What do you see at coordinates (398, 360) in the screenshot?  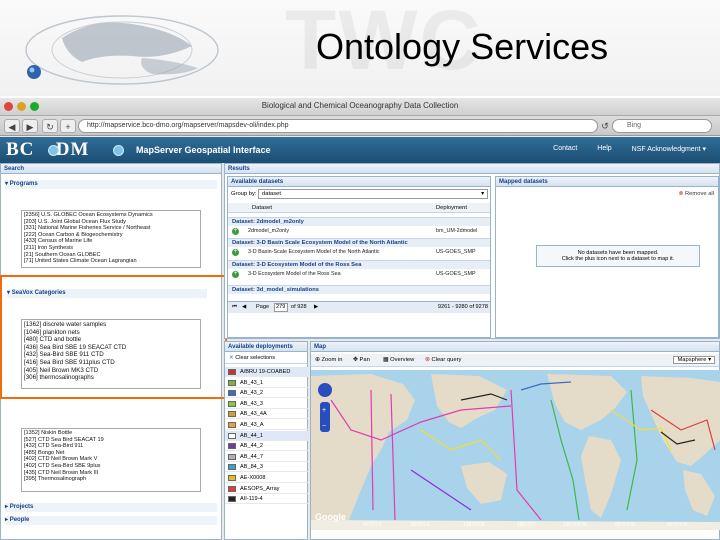 I see `overview-button: ▦ Overview` at bounding box center [398, 360].